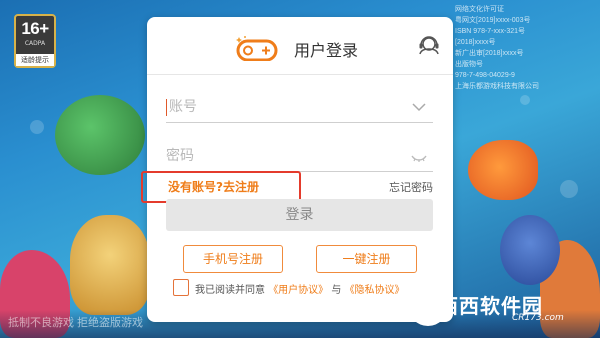 The width and height of the screenshot is (600, 338). What do you see at coordinates (495, 307) in the screenshot?
I see `site-watermark: 西西软件园 CR173.com` at bounding box center [495, 307].